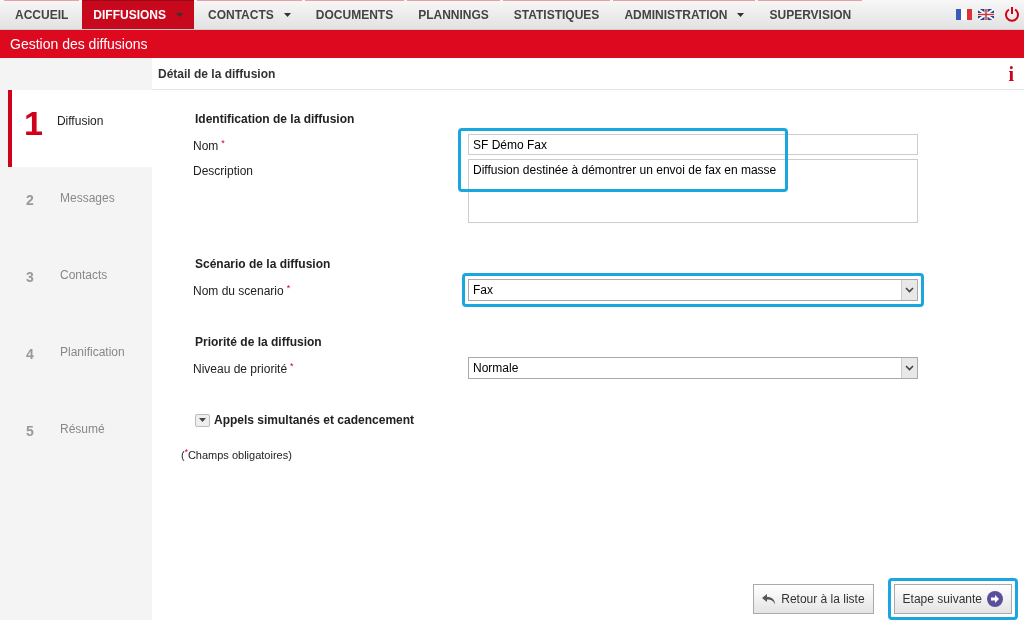  I want to click on step-number: 2, so click(30, 200).